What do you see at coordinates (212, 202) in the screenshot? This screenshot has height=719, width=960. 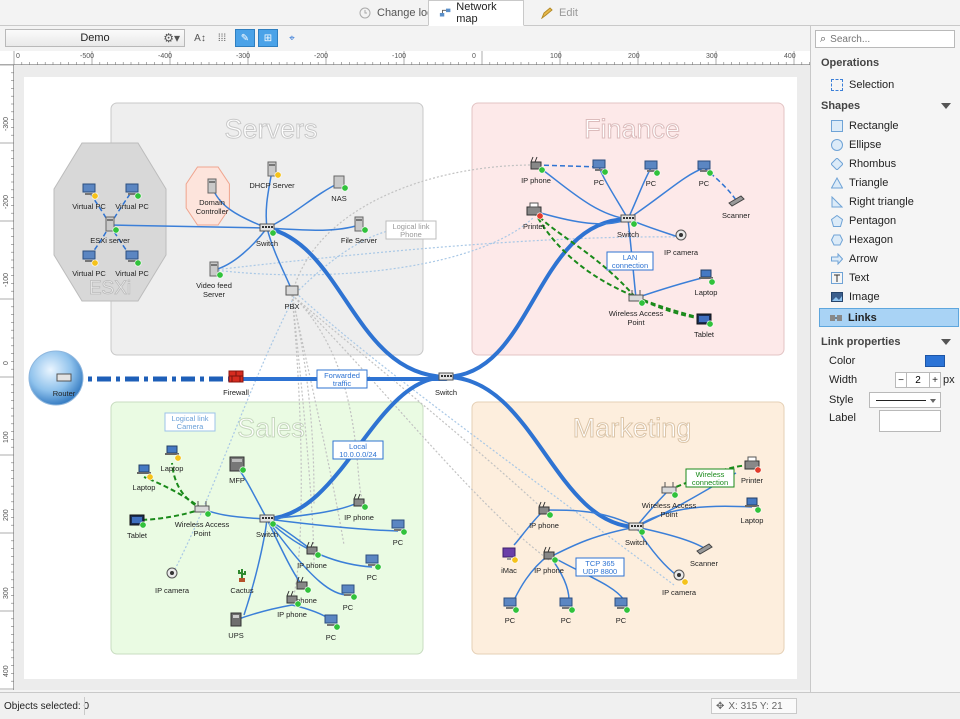 I see `node-label: Domain` at bounding box center [212, 202].